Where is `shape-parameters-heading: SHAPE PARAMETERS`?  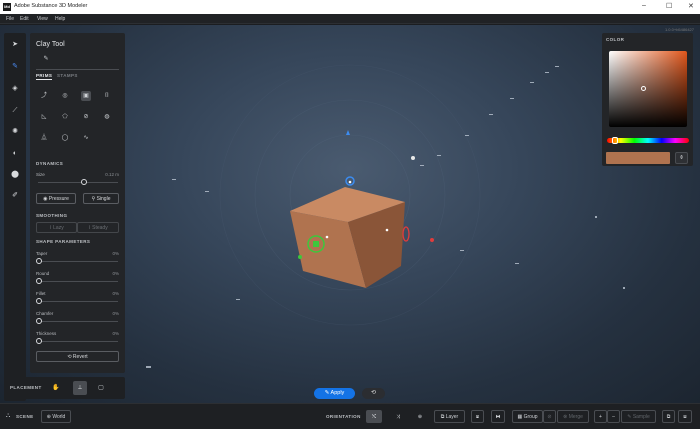
shape-parameters-heading: SHAPE PARAMETERS is located at coordinates (63, 241).